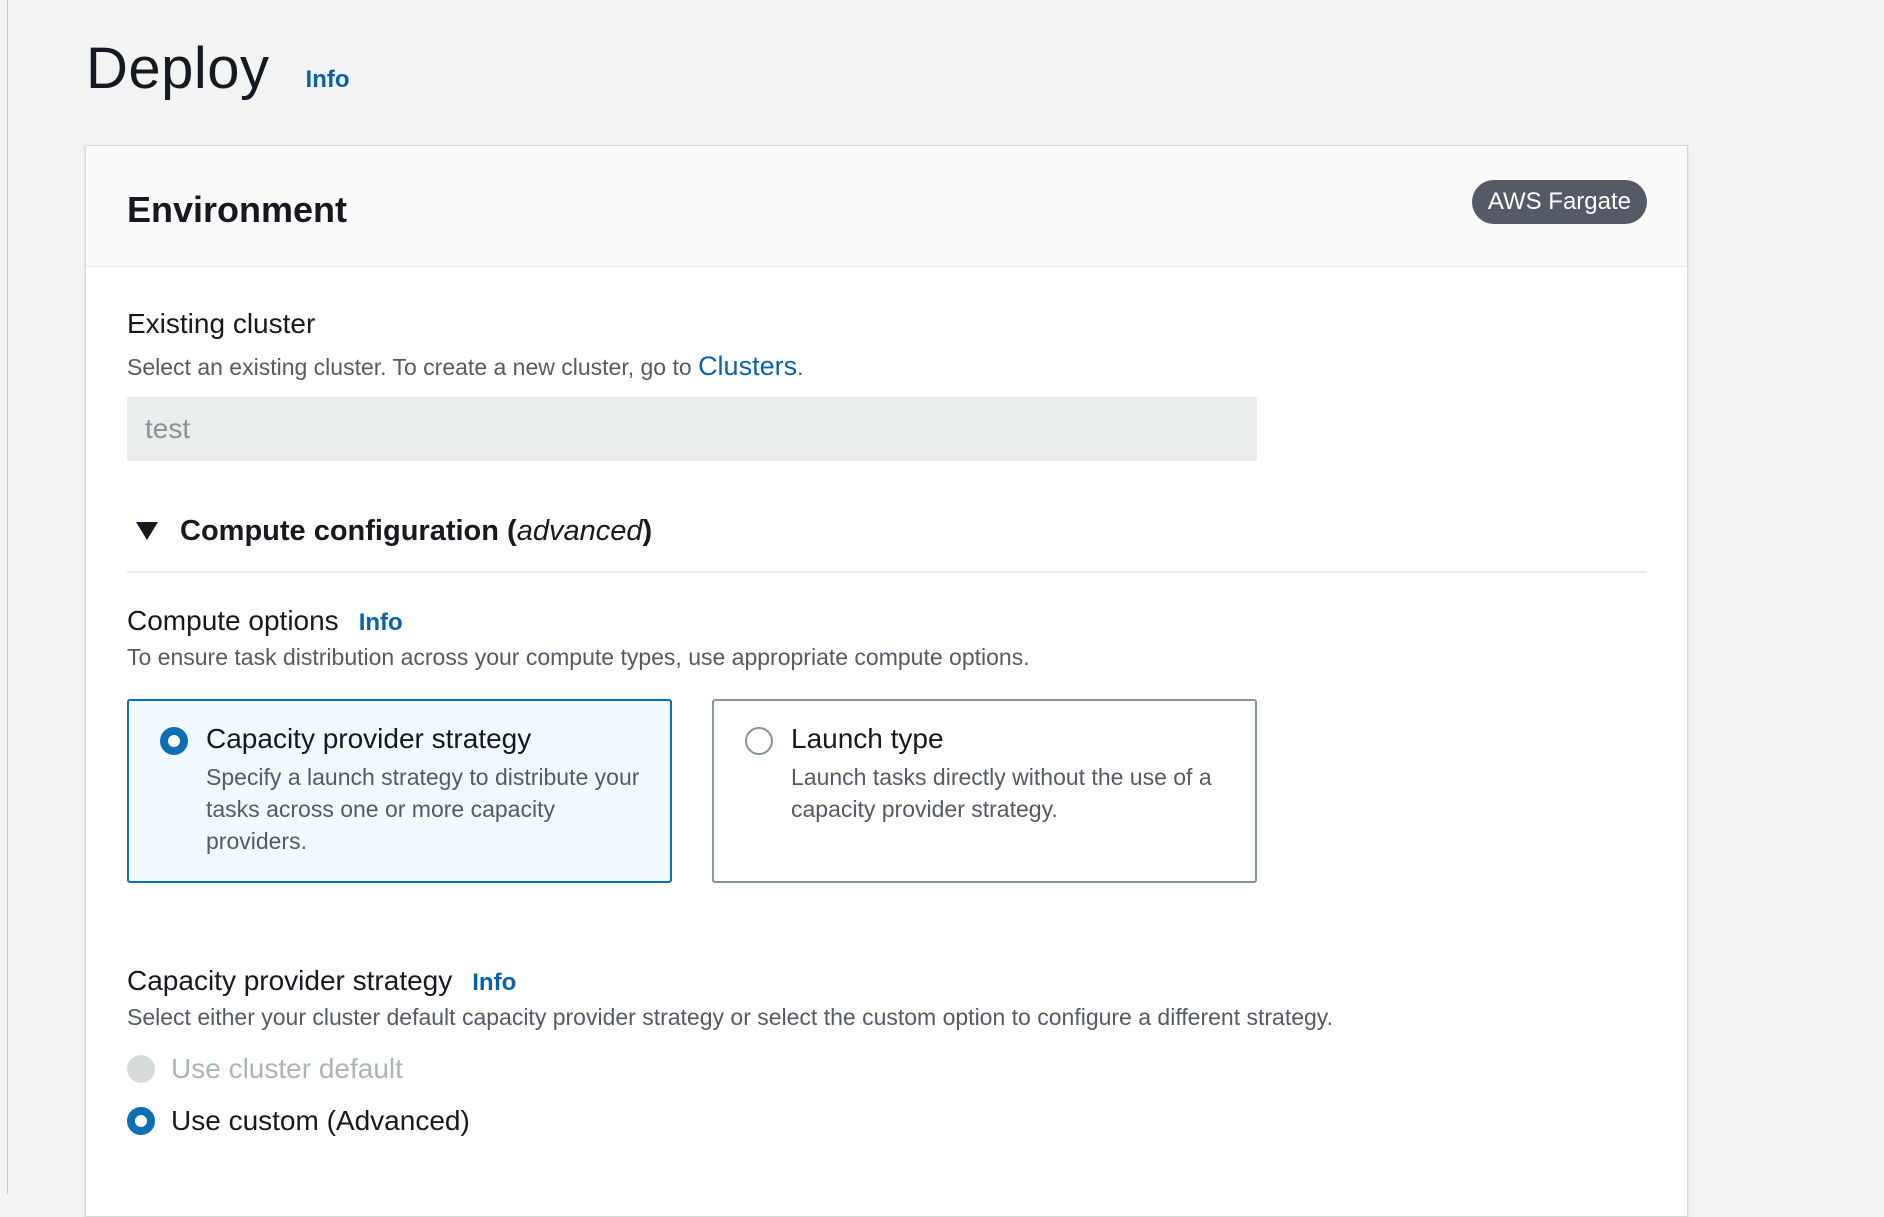  What do you see at coordinates (290, 980) in the screenshot?
I see `capacity-provider-strategy-label: Capacity provider strategy` at bounding box center [290, 980].